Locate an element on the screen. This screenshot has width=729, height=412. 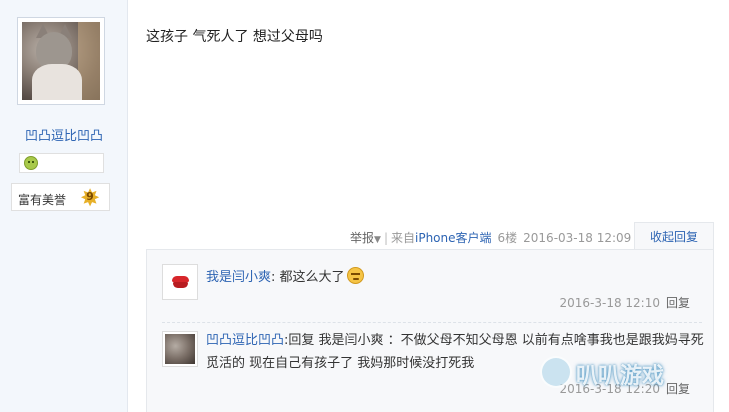
post-date: 2016-03-18 12:09 is located at coordinates (577, 238).